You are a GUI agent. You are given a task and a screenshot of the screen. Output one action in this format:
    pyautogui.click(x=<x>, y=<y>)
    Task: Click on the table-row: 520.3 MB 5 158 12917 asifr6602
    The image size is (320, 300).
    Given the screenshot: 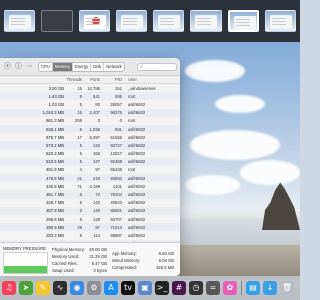 What is the action you would take?
    pyautogui.click(x=90, y=154)
    